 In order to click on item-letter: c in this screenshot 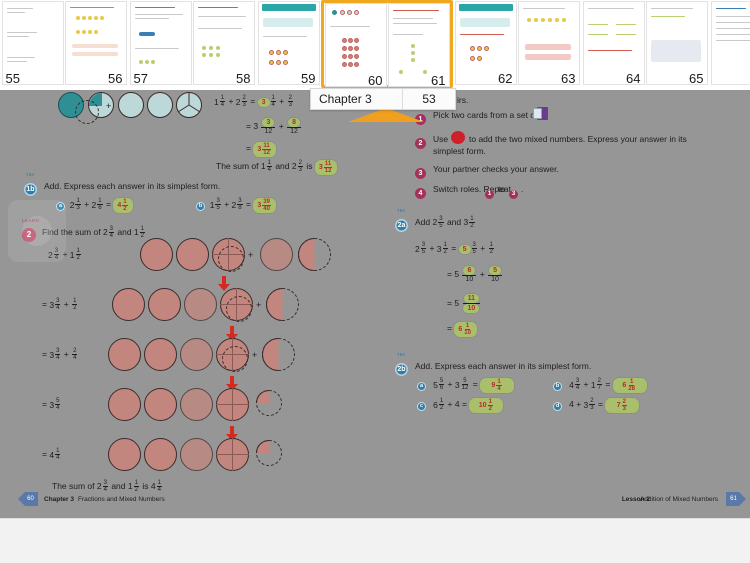, I will do `click(421, 406)`.